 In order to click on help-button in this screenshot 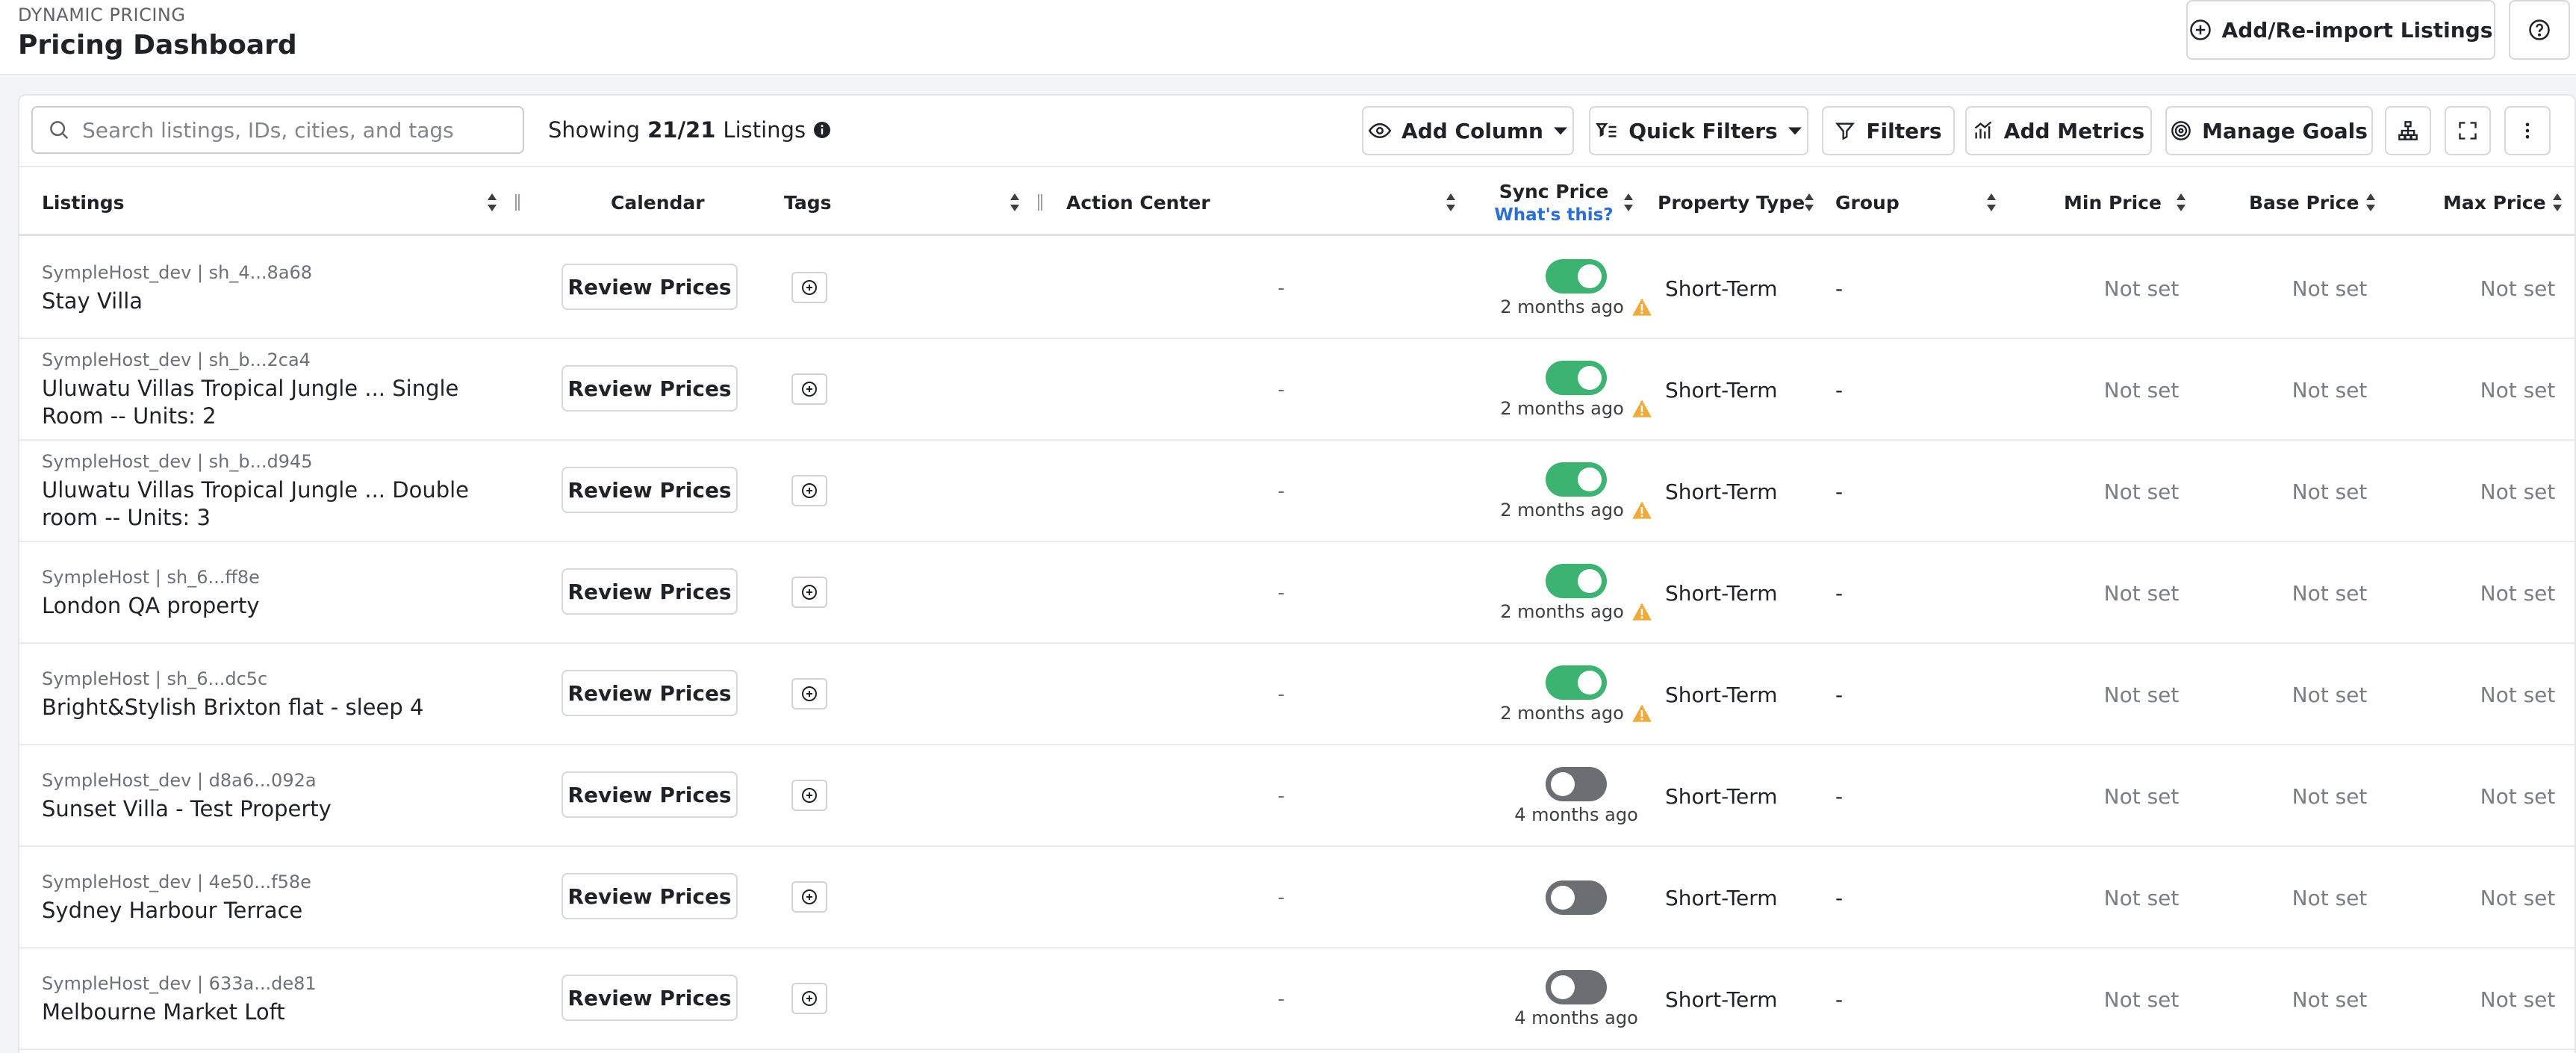, I will do `click(2539, 30)`.